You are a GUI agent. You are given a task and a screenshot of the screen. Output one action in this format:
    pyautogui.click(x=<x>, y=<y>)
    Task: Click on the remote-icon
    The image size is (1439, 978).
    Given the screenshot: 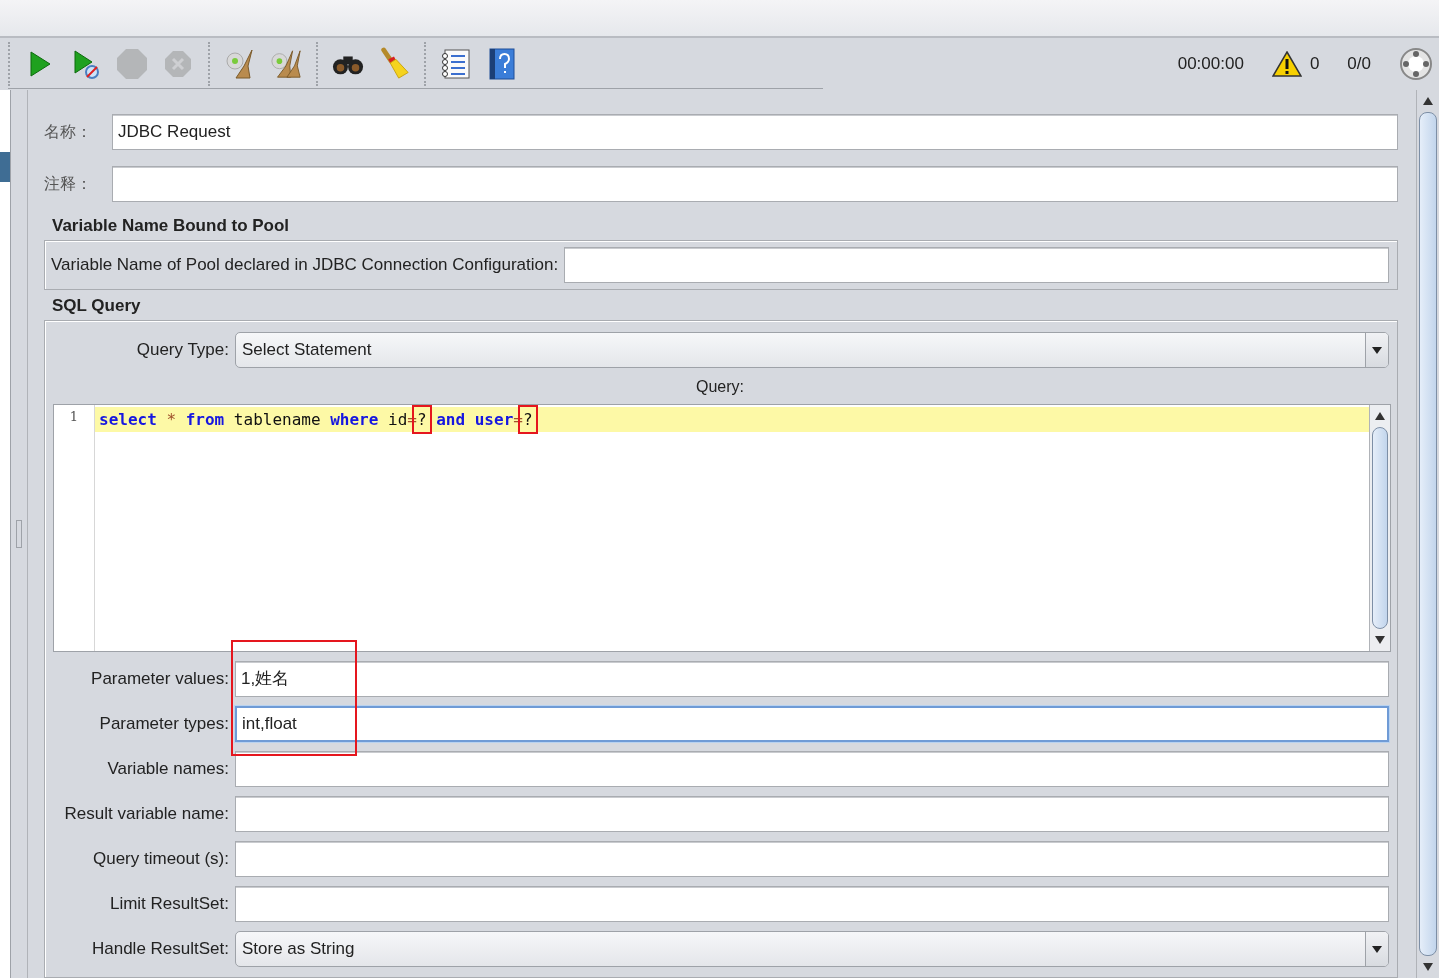 What is the action you would take?
    pyautogui.click(x=1416, y=64)
    